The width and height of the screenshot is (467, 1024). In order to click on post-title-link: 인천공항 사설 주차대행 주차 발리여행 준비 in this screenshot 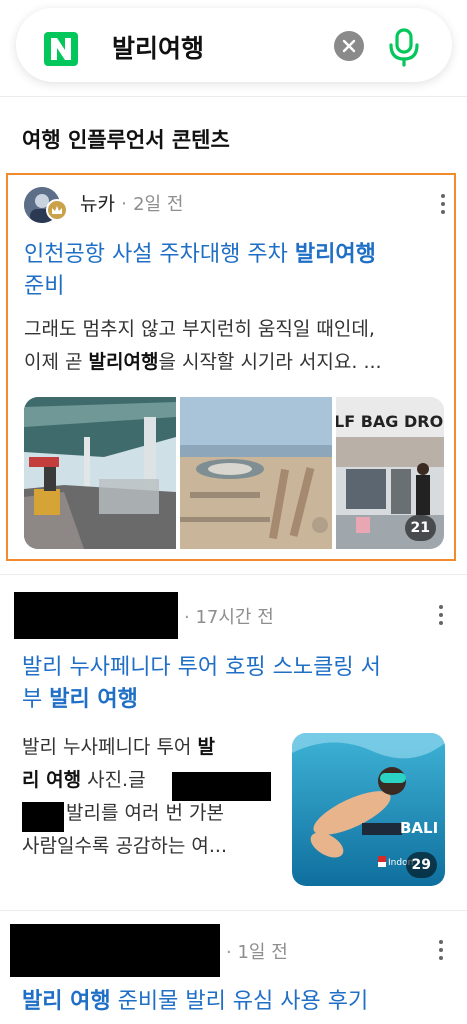, I will do `click(234, 271)`.